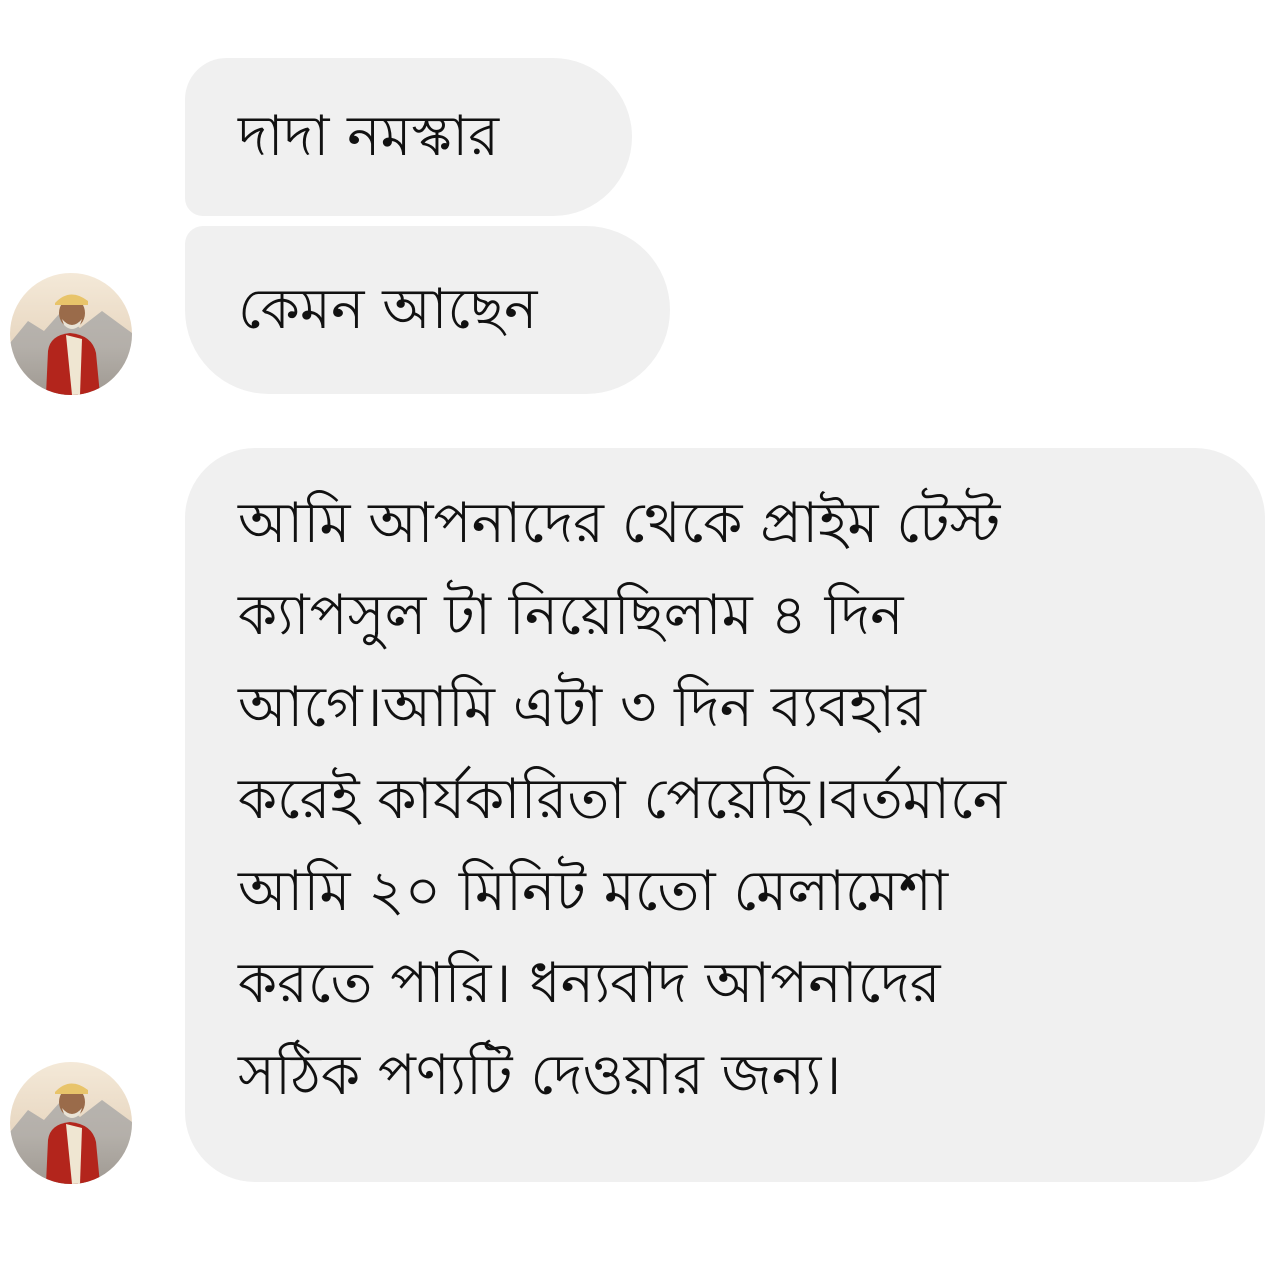  I want to click on message-line: আমি ২০ মিনিট মতো মেলামেশা, so click(593, 891).